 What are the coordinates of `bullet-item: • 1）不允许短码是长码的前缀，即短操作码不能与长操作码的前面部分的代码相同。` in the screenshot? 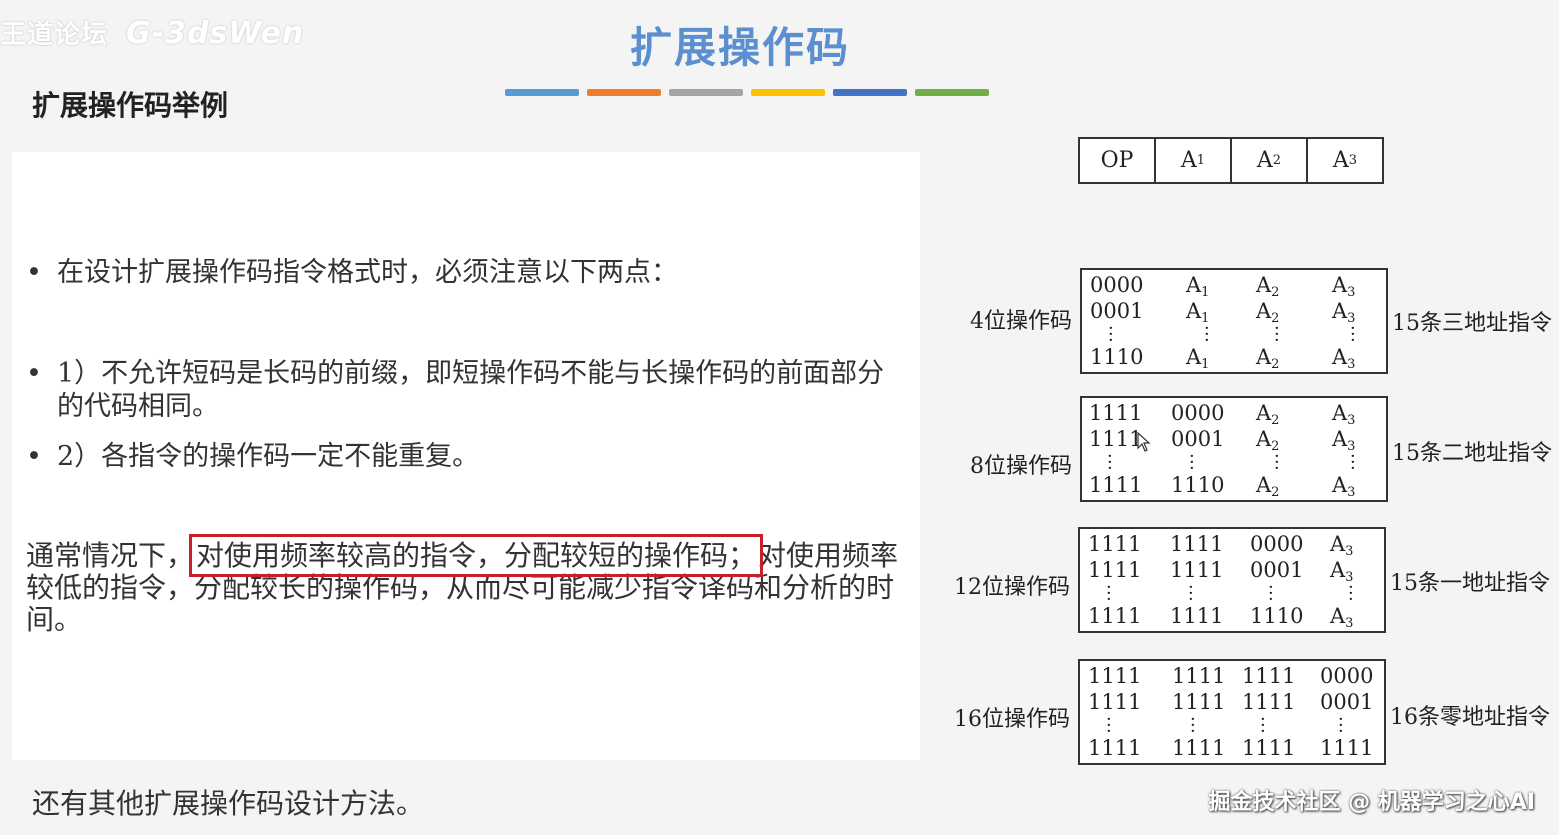 It's located at (466, 390).